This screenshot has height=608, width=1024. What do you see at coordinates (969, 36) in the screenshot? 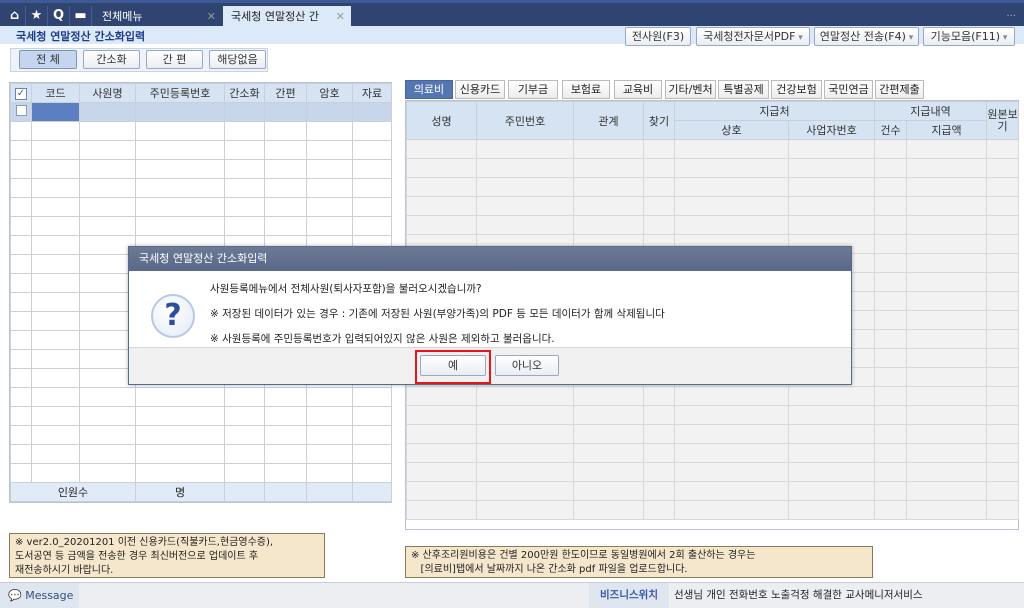
I see `functions-dropdown: 기능모음(F11)` at bounding box center [969, 36].